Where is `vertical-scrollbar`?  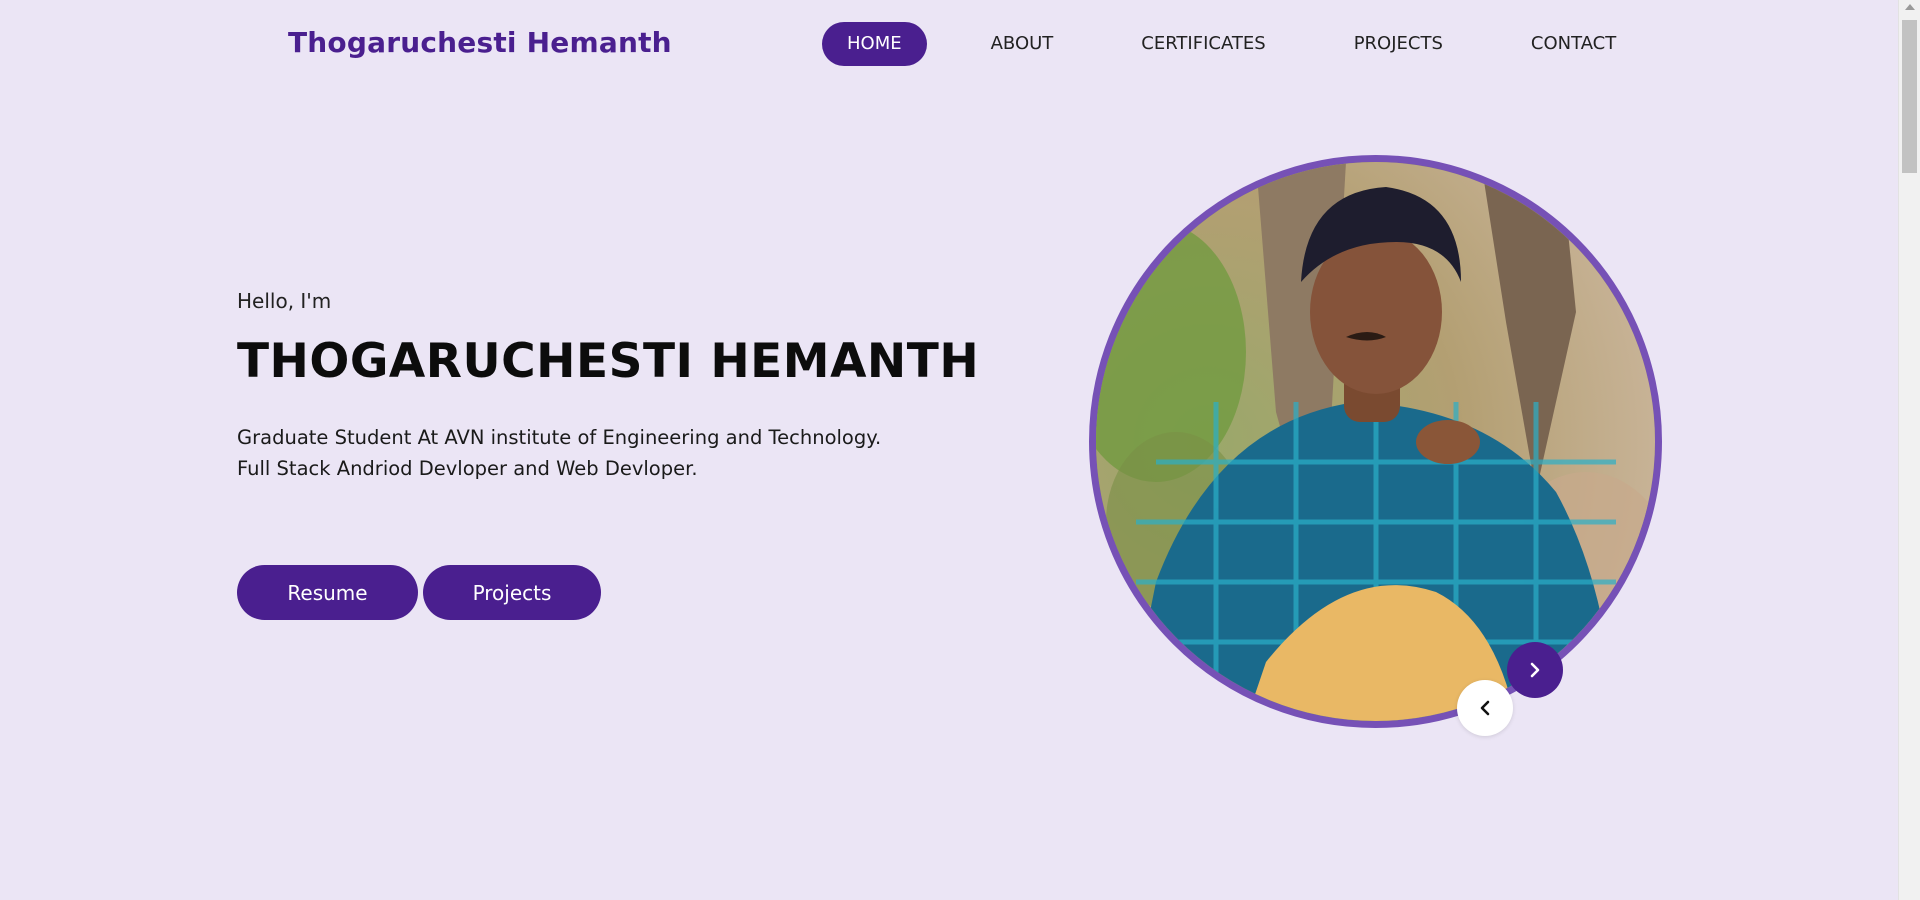
vertical-scrollbar is located at coordinates (1909, 450).